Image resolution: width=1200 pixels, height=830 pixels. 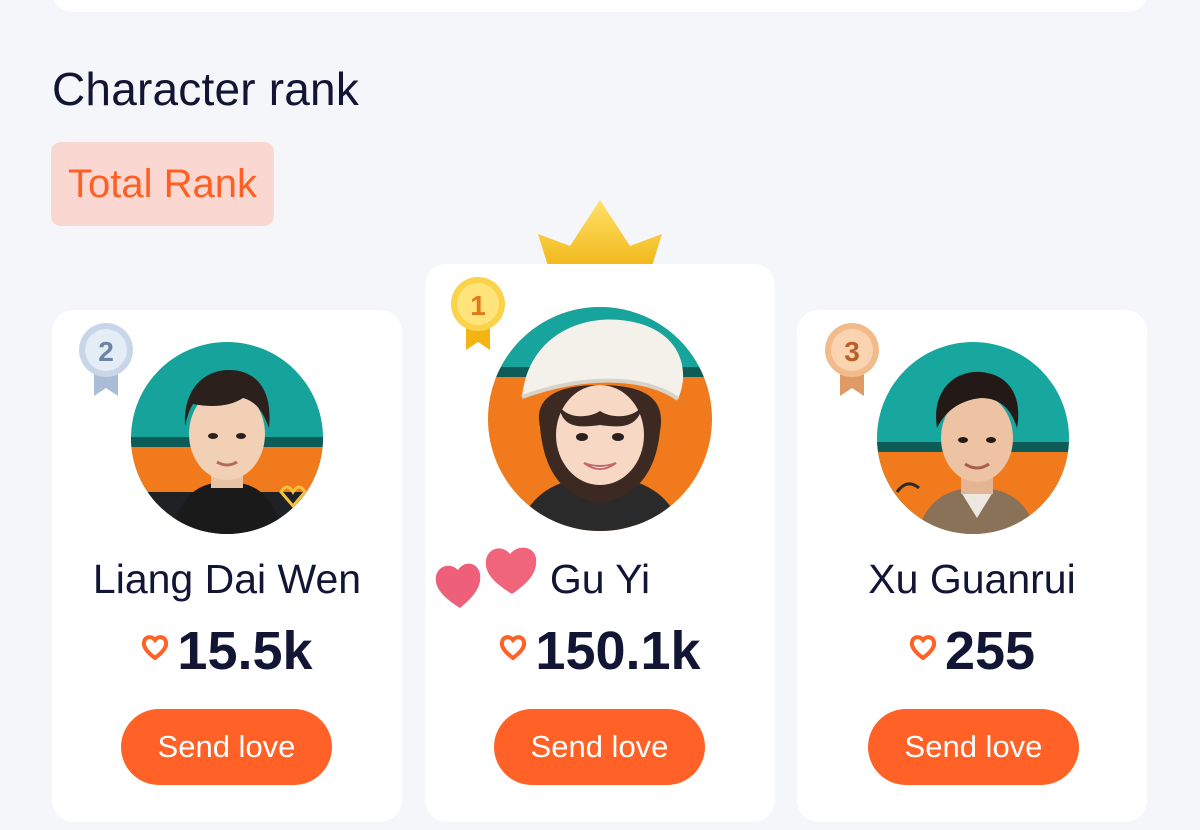 I want to click on medal-rank-1: 1, so click(x=478, y=305).